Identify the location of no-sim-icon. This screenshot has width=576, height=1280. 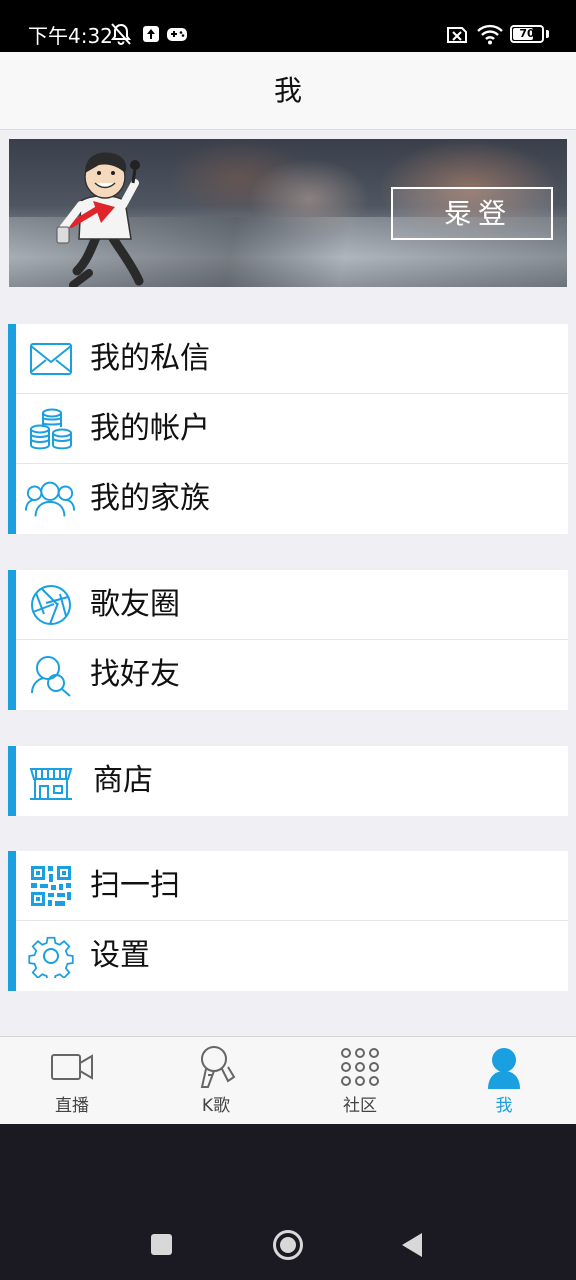
(457, 35).